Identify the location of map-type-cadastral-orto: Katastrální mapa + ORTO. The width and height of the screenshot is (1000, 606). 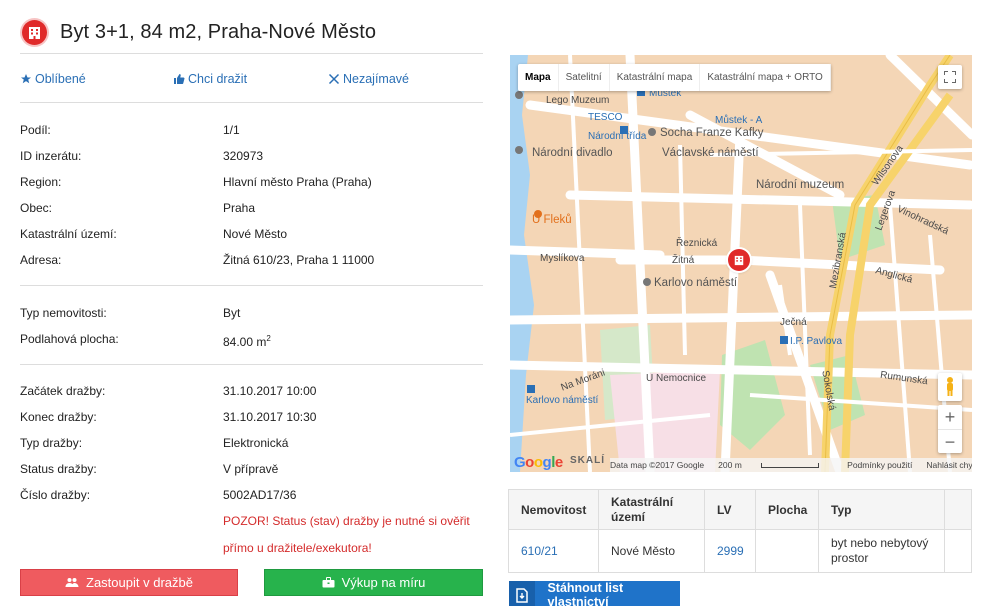
(765, 77).